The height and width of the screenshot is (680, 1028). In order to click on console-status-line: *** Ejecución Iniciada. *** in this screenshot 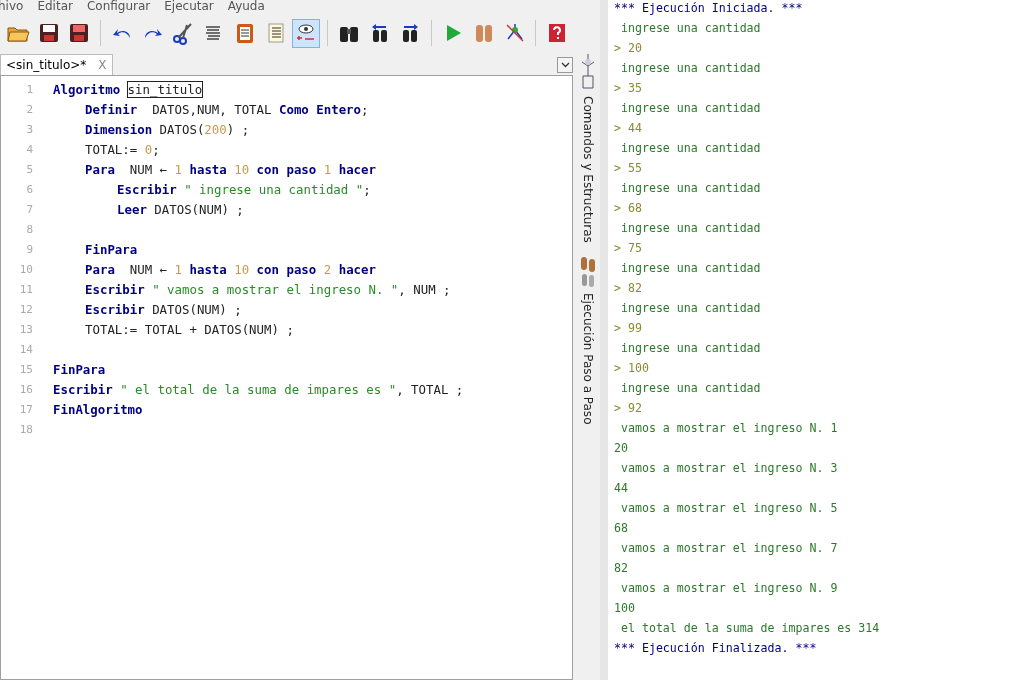, I will do `click(709, 8)`.